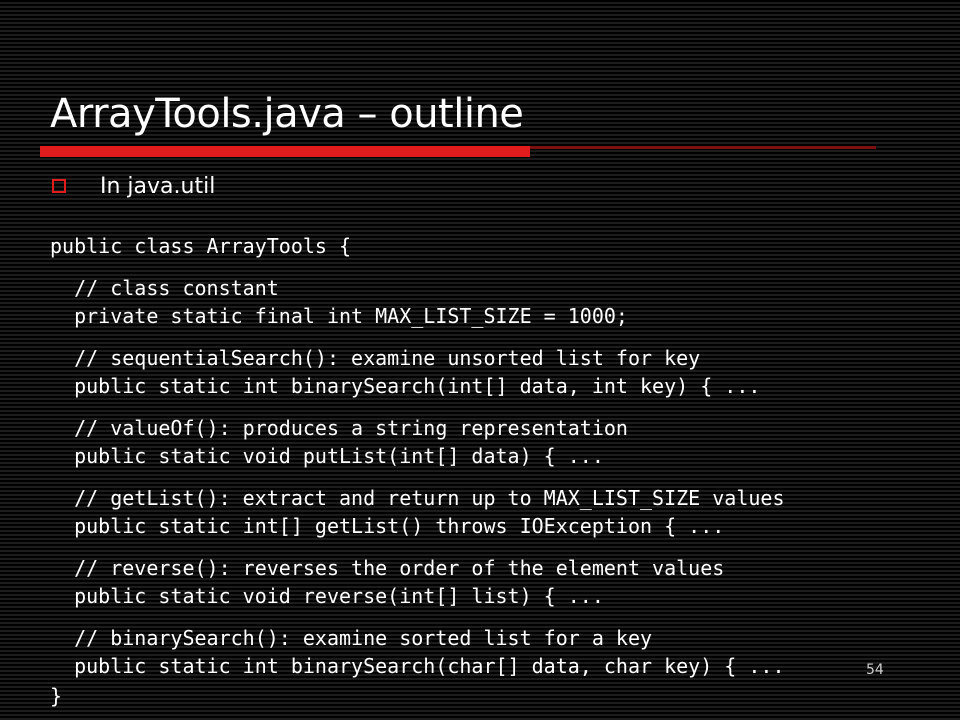 The width and height of the screenshot is (960, 720). Describe the element at coordinates (158, 186) in the screenshot. I see `bullet-text: In java.util` at that location.